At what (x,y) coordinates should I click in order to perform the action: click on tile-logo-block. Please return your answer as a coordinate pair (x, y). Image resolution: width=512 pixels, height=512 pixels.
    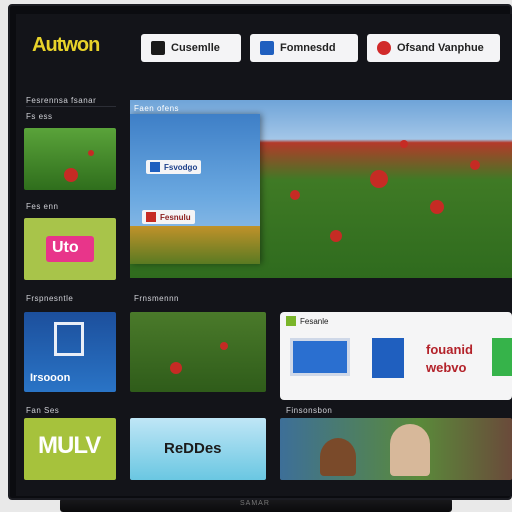
    Looking at the image, I should click on (69, 339).